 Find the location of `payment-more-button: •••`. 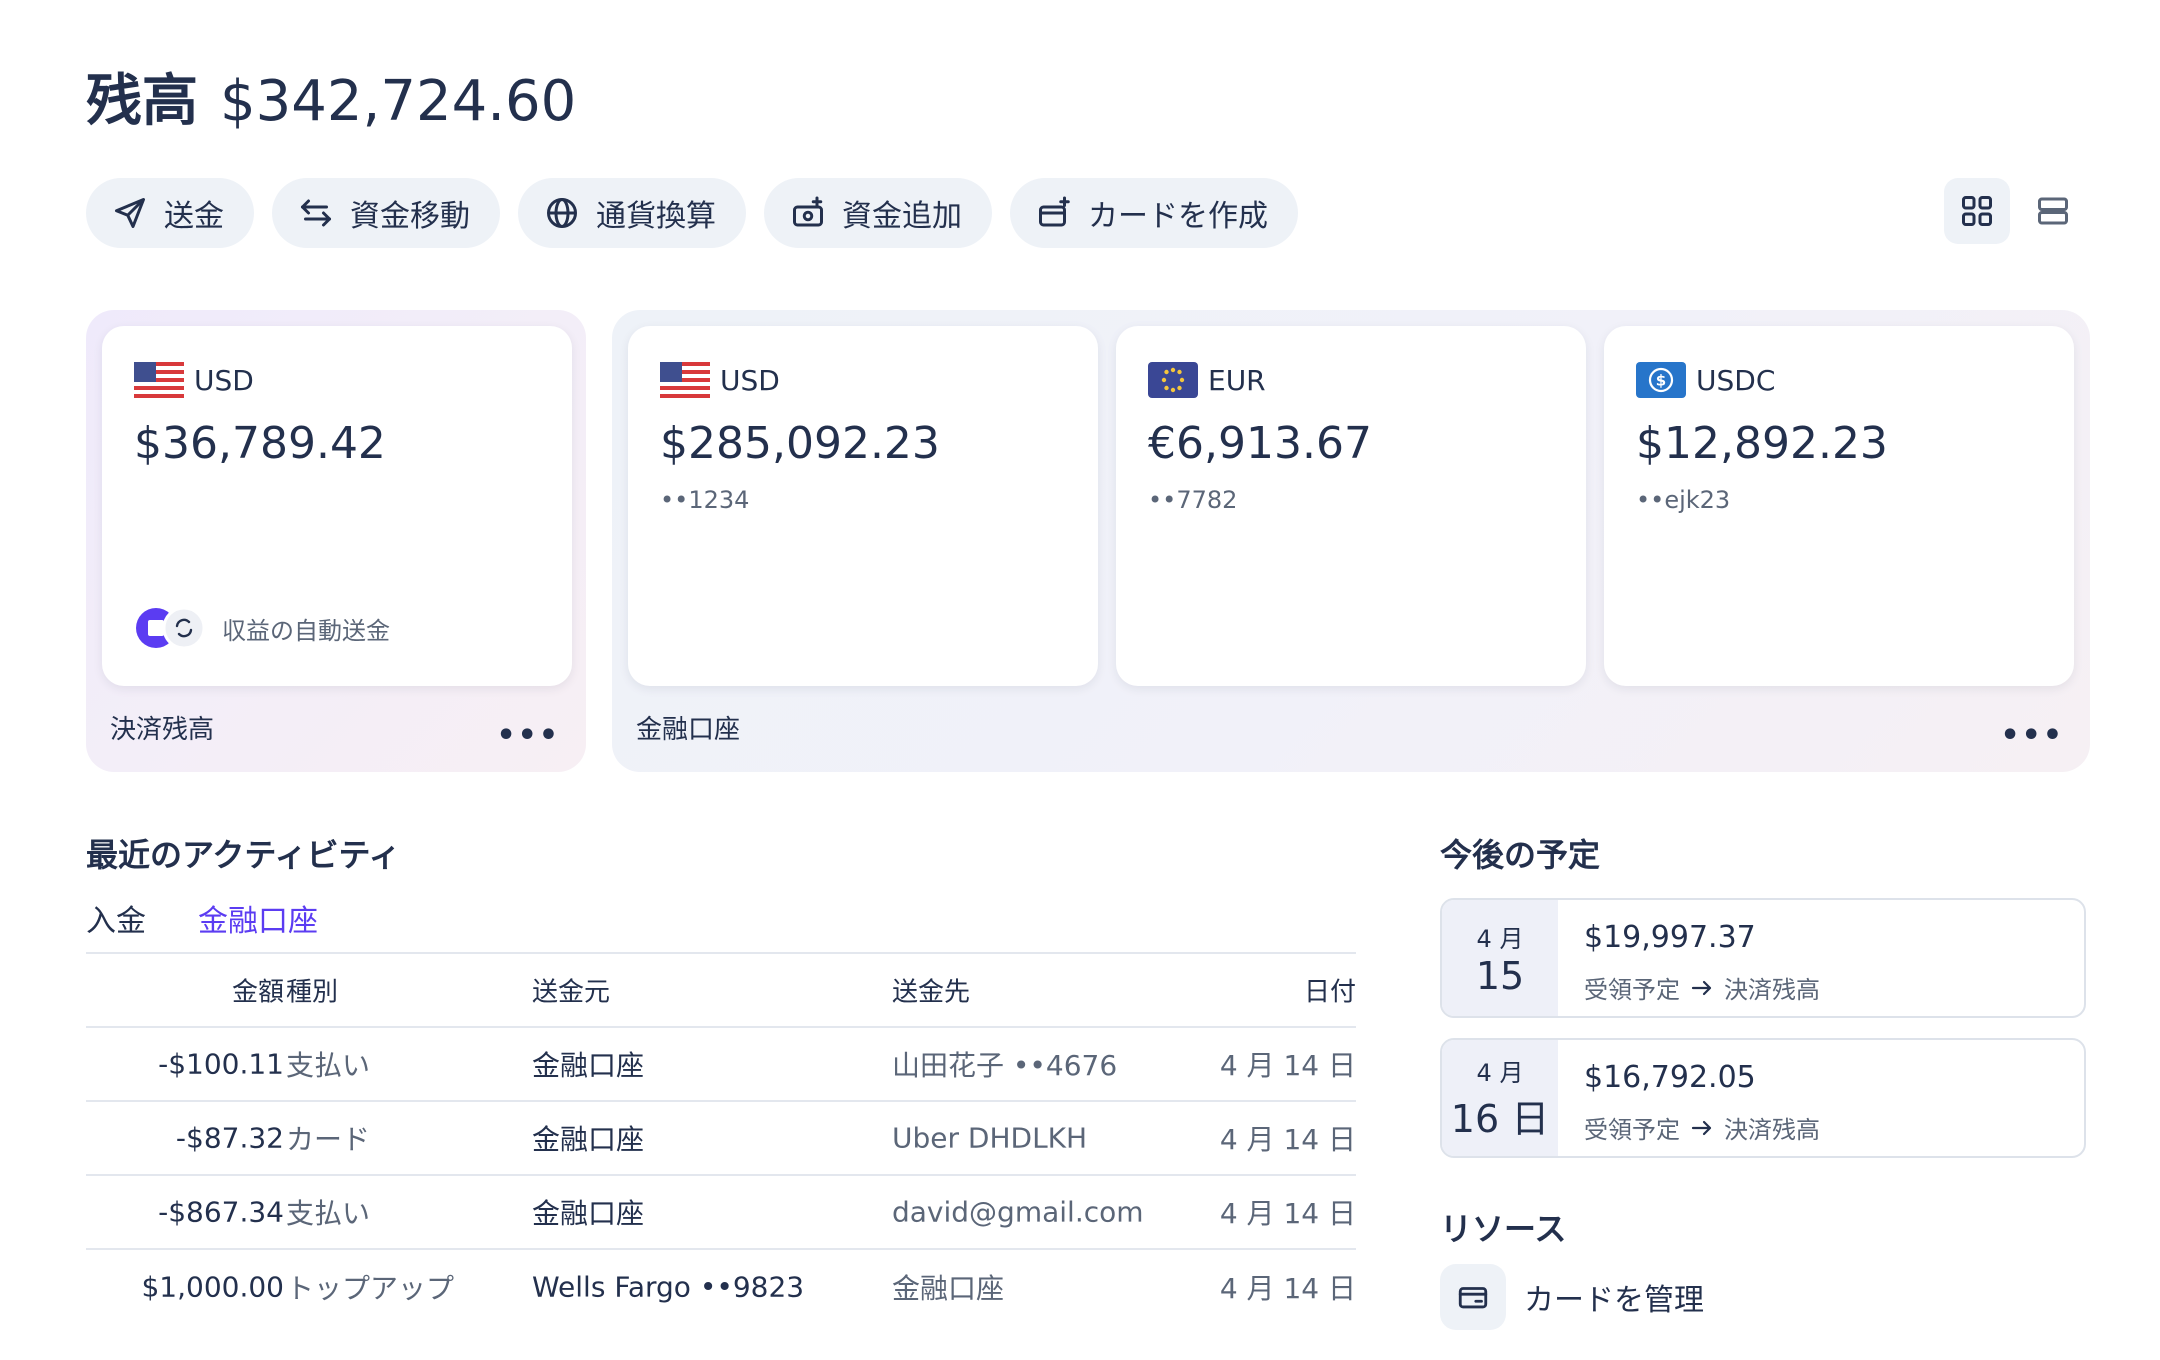

payment-more-button: ••• is located at coordinates (528, 736).